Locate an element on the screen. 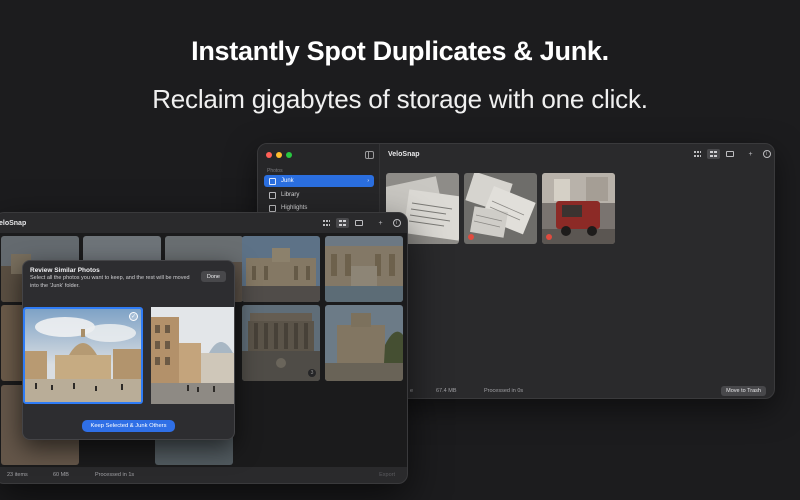 This screenshot has height=500, width=800. headline: Instantly Spot Duplicates & Junk. is located at coordinates (400, 51).